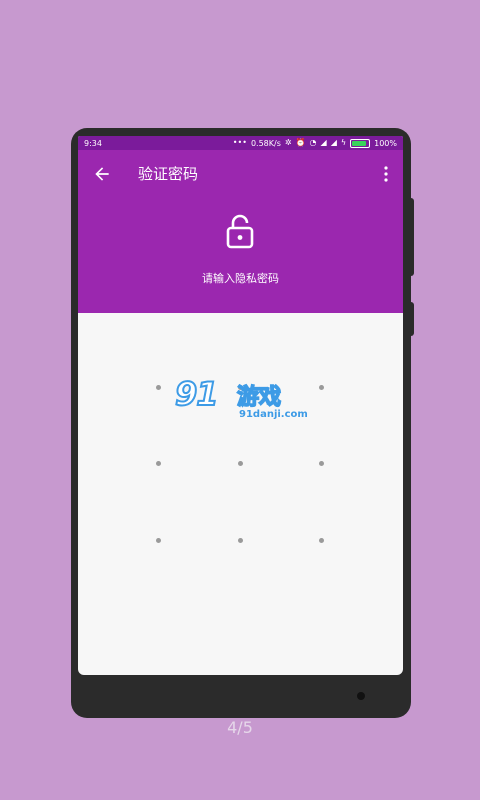 The image size is (480, 800). What do you see at coordinates (93, 143) in the screenshot?
I see `status-time: 9:34` at bounding box center [93, 143].